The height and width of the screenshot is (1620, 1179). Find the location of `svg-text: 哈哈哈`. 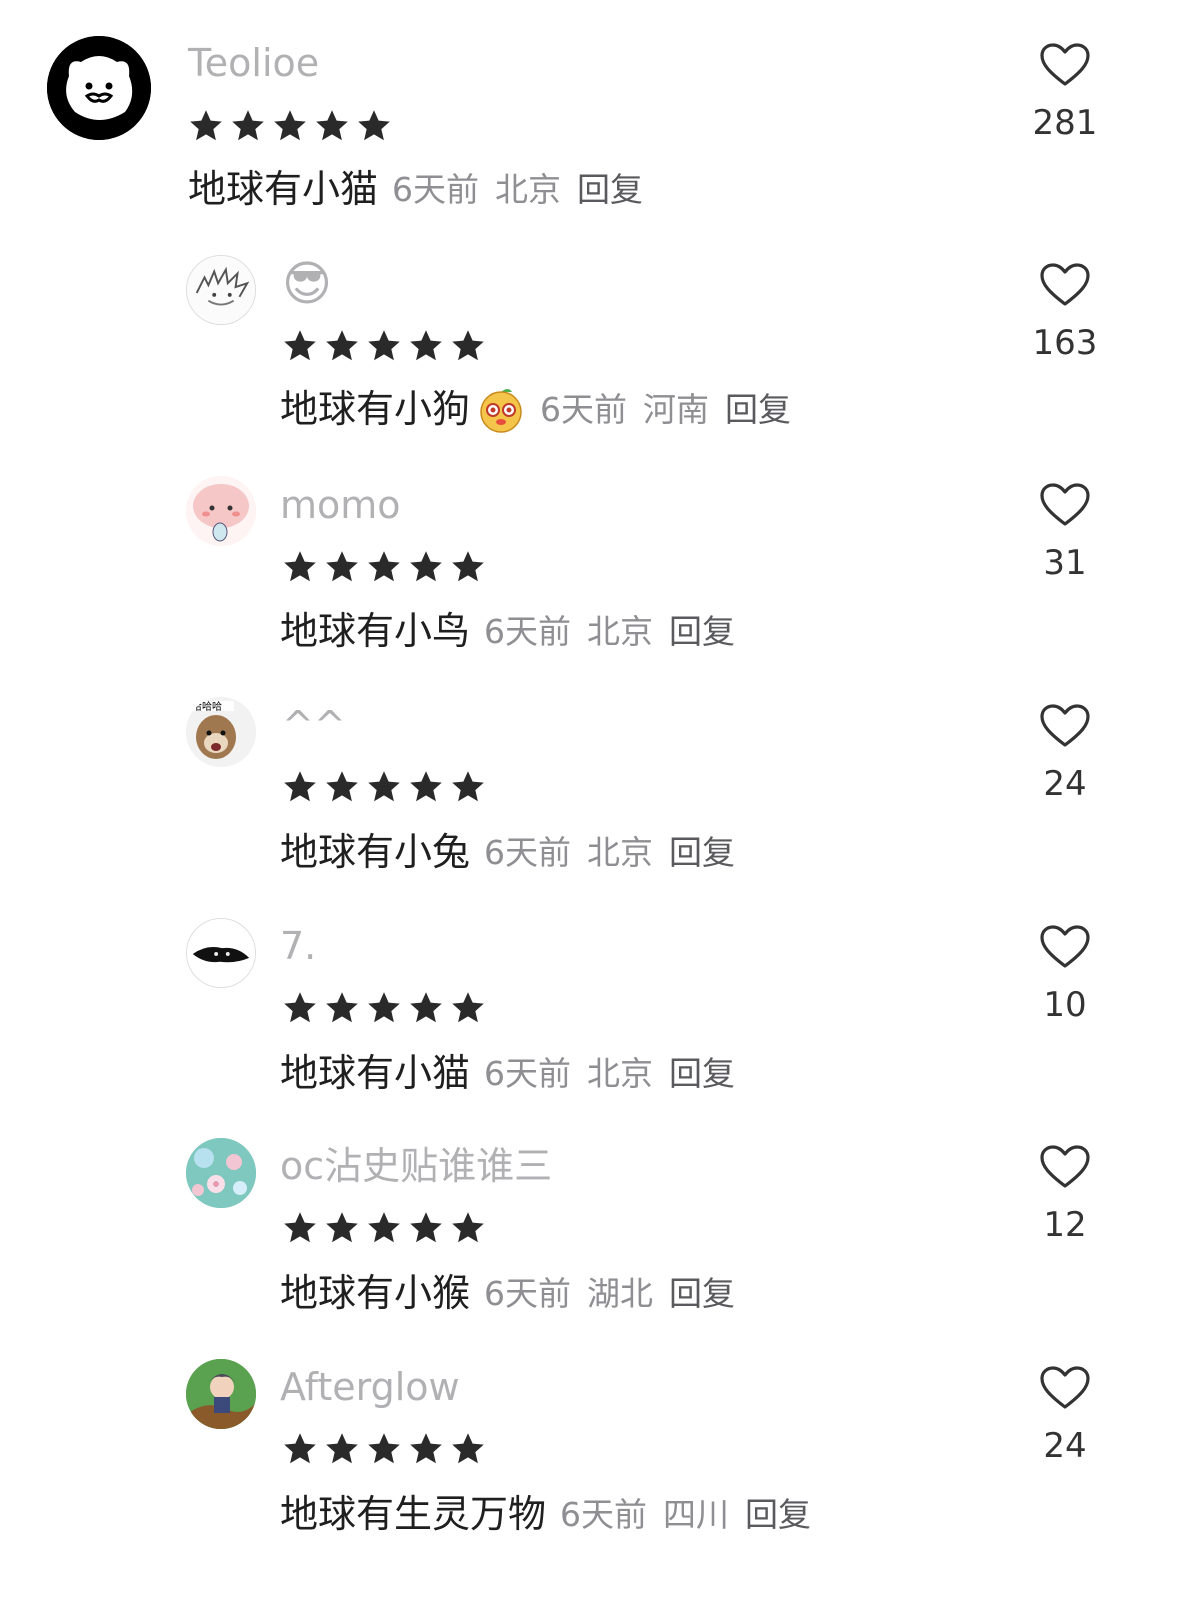

svg-text: 哈哈哈 is located at coordinates (207, 706).